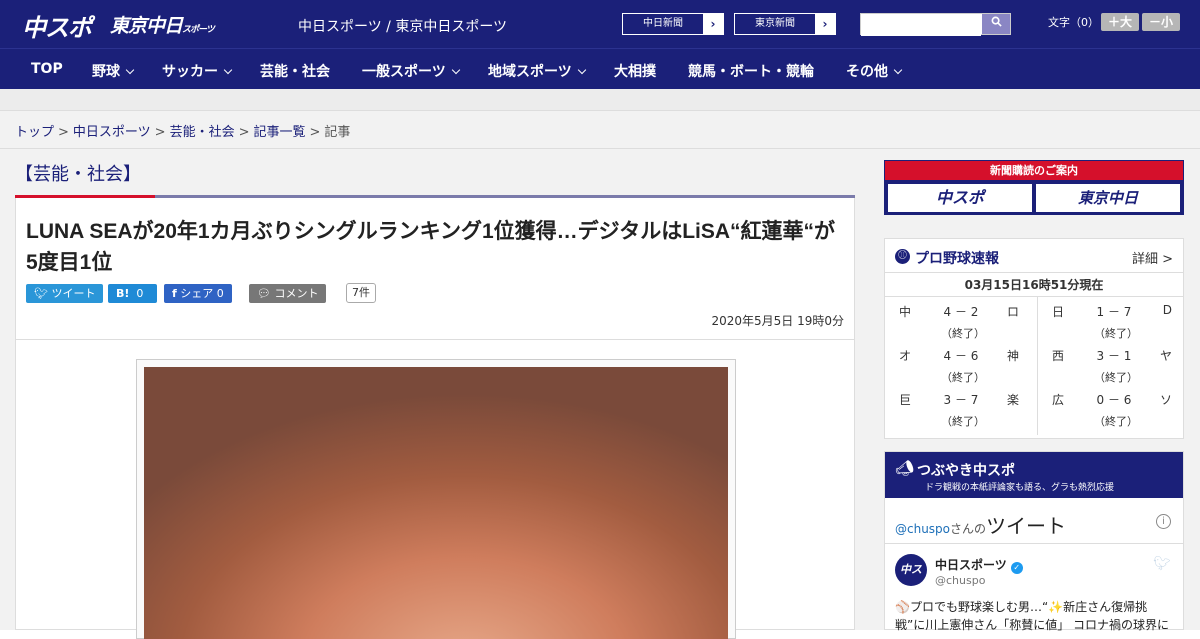 This screenshot has height=639, width=1200. What do you see at coordinates (1012, 312) in the screenshot?
I see `away-team: ロ` at bounding box center [1012, 312].